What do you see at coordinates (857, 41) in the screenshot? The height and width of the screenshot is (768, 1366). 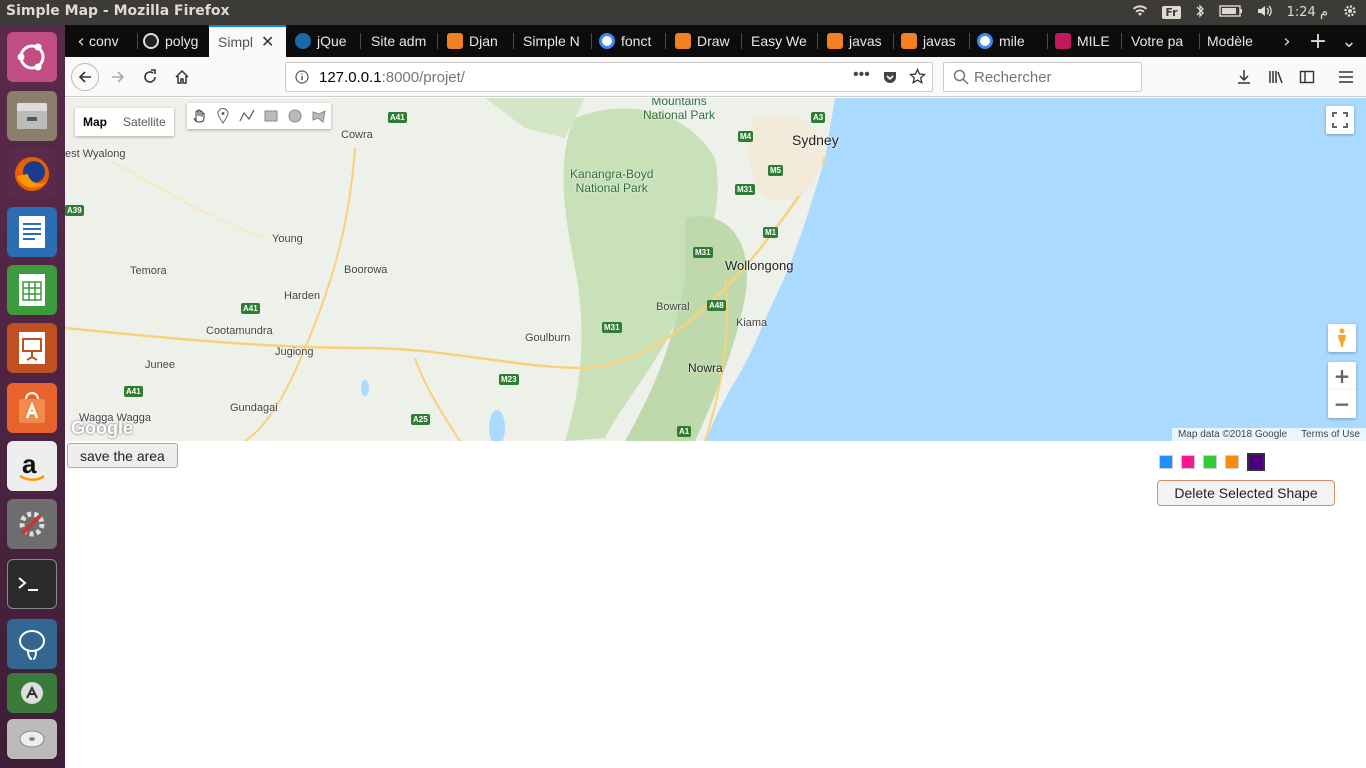 I see `tab-11: javas` at bounding box center [857, 41].